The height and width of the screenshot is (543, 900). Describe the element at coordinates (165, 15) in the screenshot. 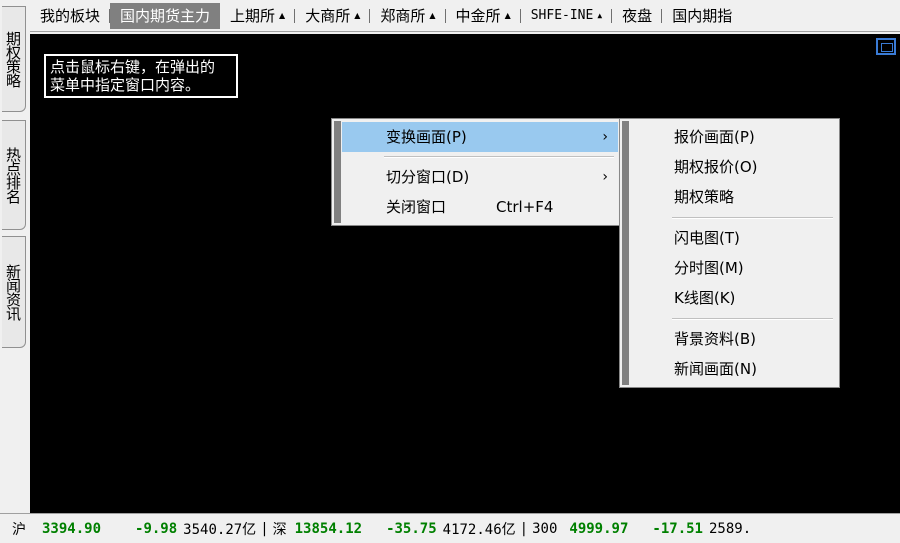

I see `tab-domestic-futures-main: 国内期货主力` at that location.